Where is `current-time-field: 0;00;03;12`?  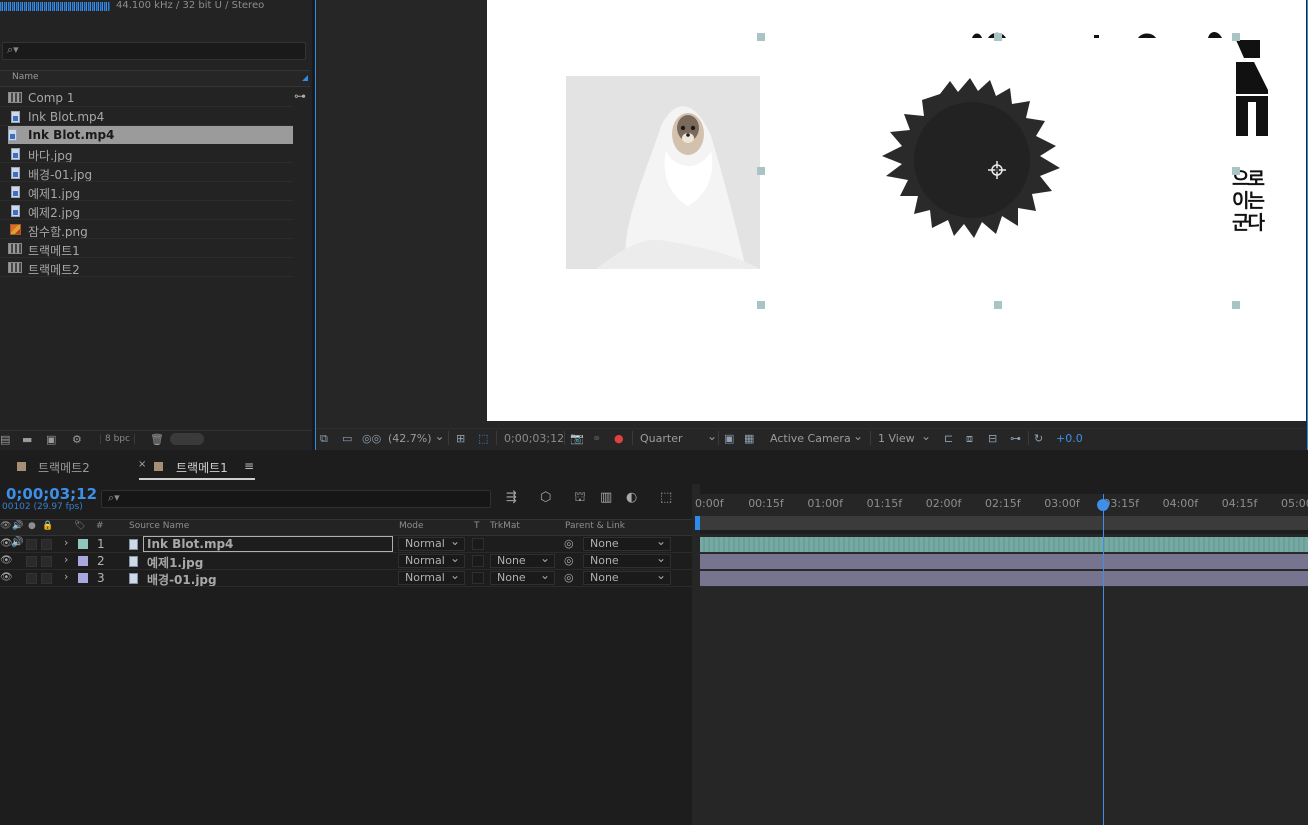 current-time-field: 0;00;03;12 is located at coordinates (534, 438).